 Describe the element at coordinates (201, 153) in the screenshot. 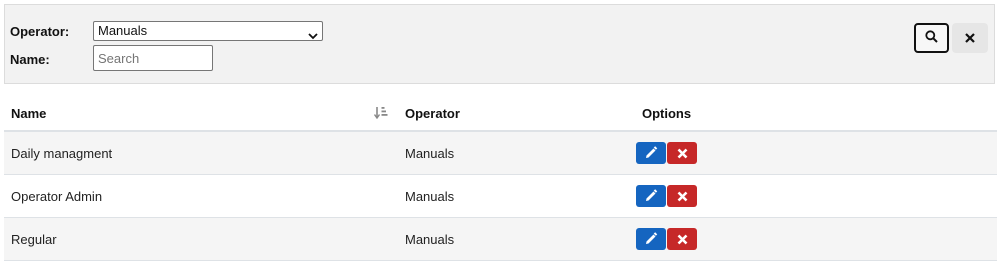

I see `row-name: Daily managment` at that location.